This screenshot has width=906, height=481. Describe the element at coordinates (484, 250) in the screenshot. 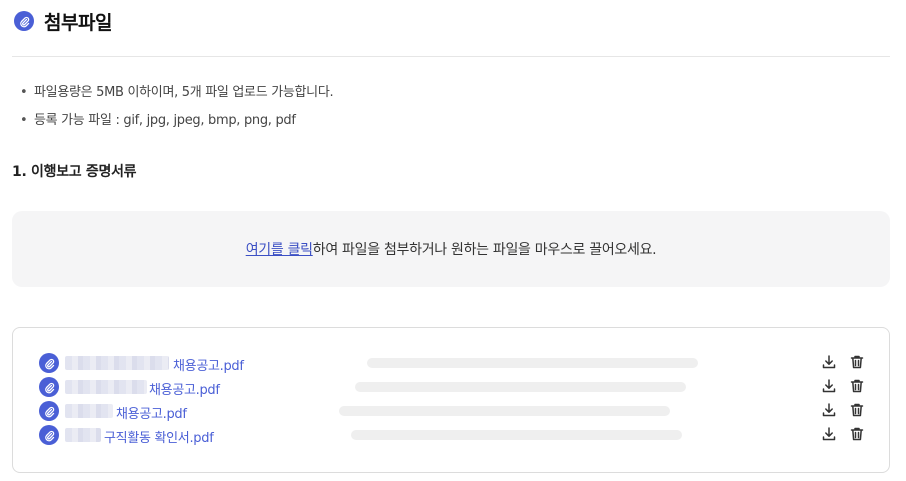

I see `dropzone-instruction: 하여 파일을 첨부하거나 원하는 파일을 마우스로 끌어오세요.` at that location.